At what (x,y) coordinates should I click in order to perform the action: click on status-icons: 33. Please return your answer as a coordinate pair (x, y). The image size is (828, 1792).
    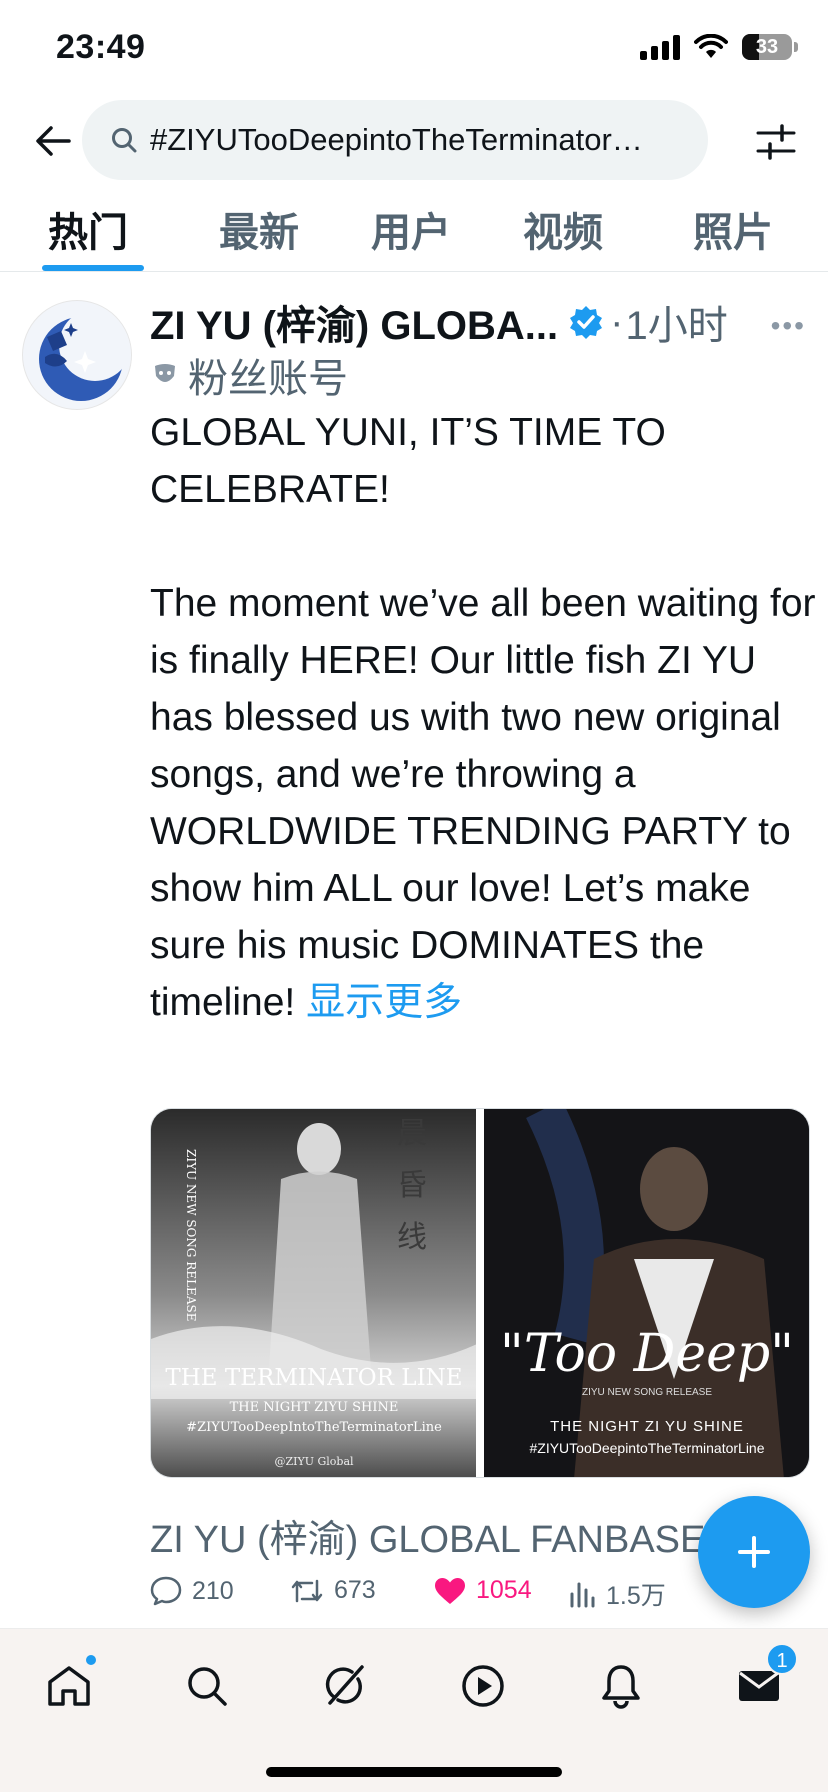
    Looking at the image, I should click on (719, 47).